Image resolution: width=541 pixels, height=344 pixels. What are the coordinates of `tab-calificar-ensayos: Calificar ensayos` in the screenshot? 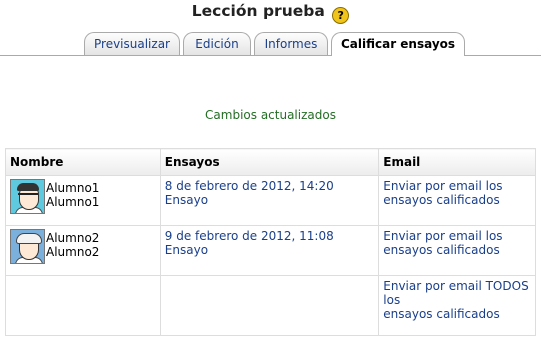 It's located at (398, 44).